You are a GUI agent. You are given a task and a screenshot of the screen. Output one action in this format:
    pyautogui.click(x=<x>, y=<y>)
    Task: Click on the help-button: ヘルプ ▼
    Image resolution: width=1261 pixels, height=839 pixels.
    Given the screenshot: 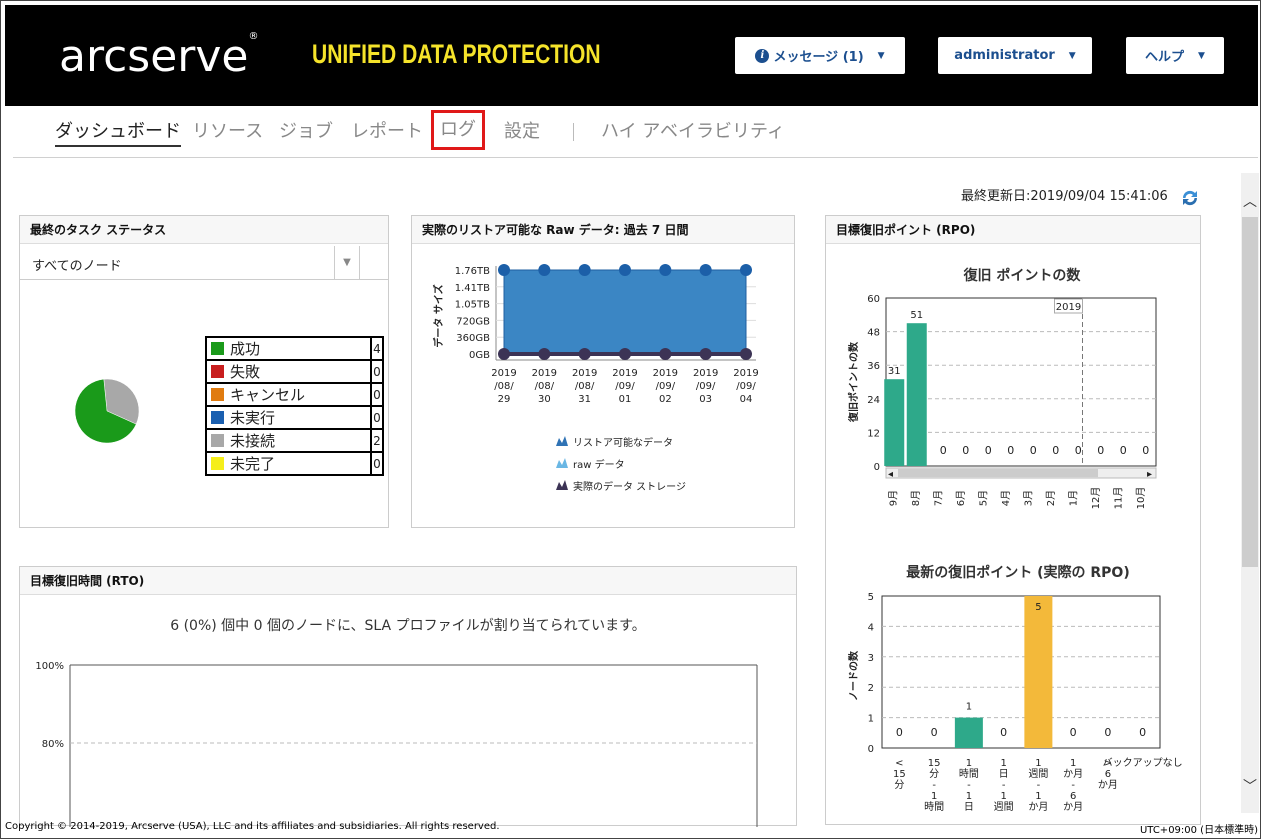 What is the action you would take?
    pyautogui.click(x=1175, y=55)
    